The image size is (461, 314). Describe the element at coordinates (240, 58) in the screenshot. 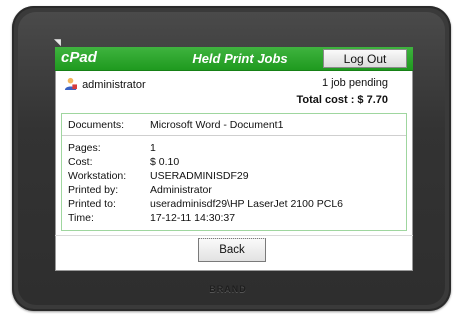

I see `page-title: Held Print Jobs` at that location.